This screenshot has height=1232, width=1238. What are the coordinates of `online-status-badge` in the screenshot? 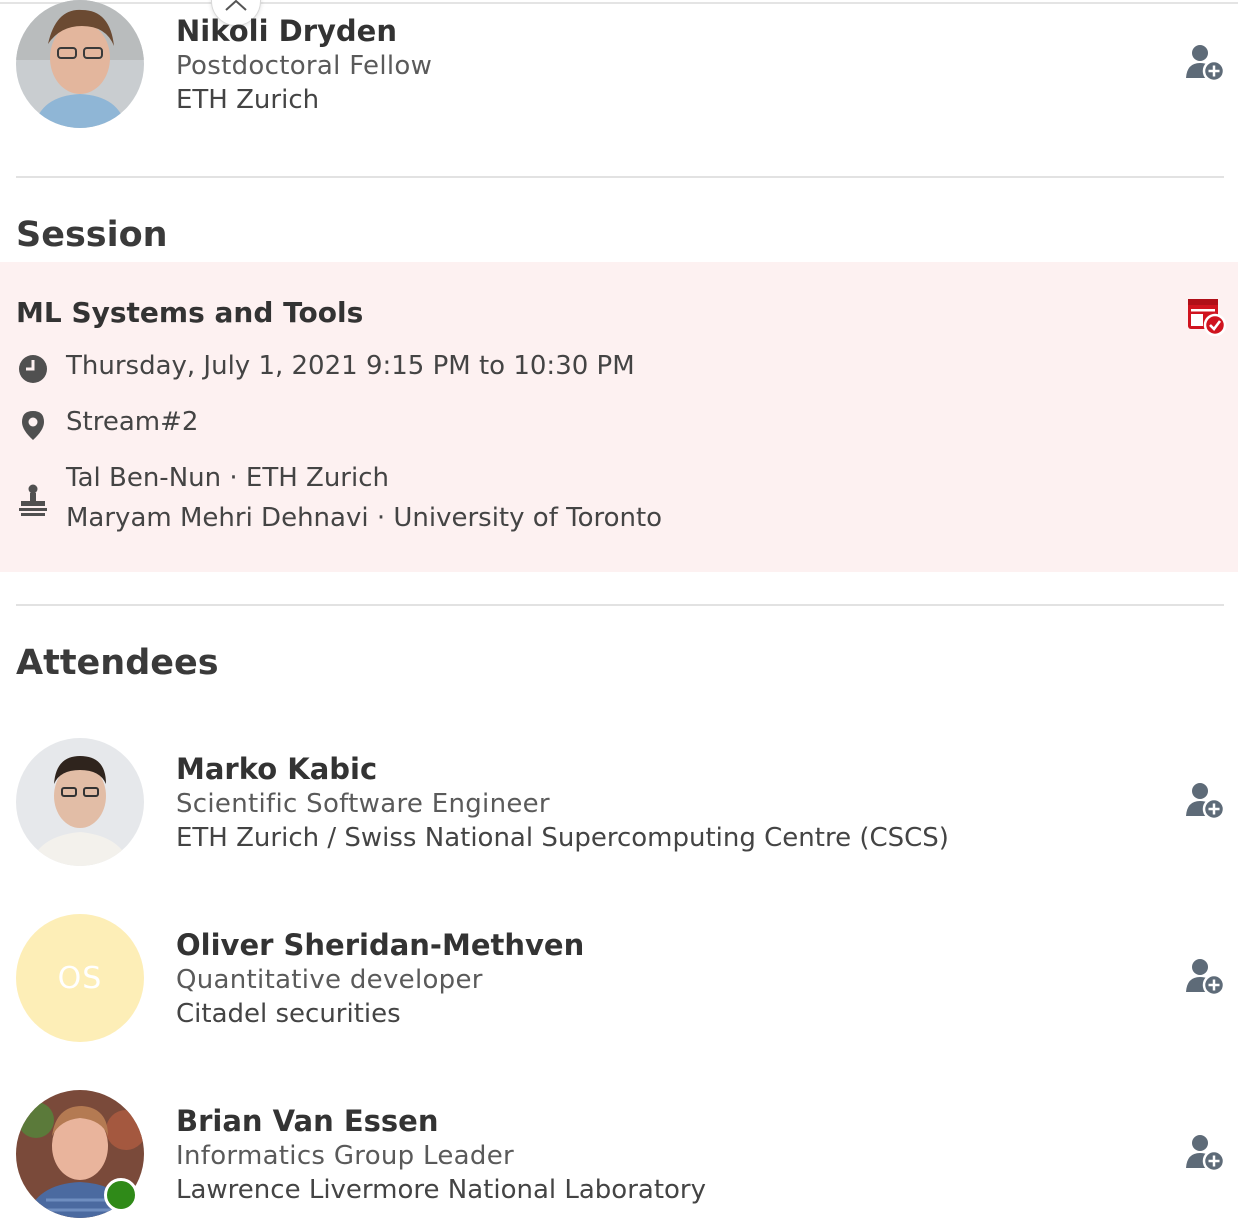 It's located at (121, 1195).